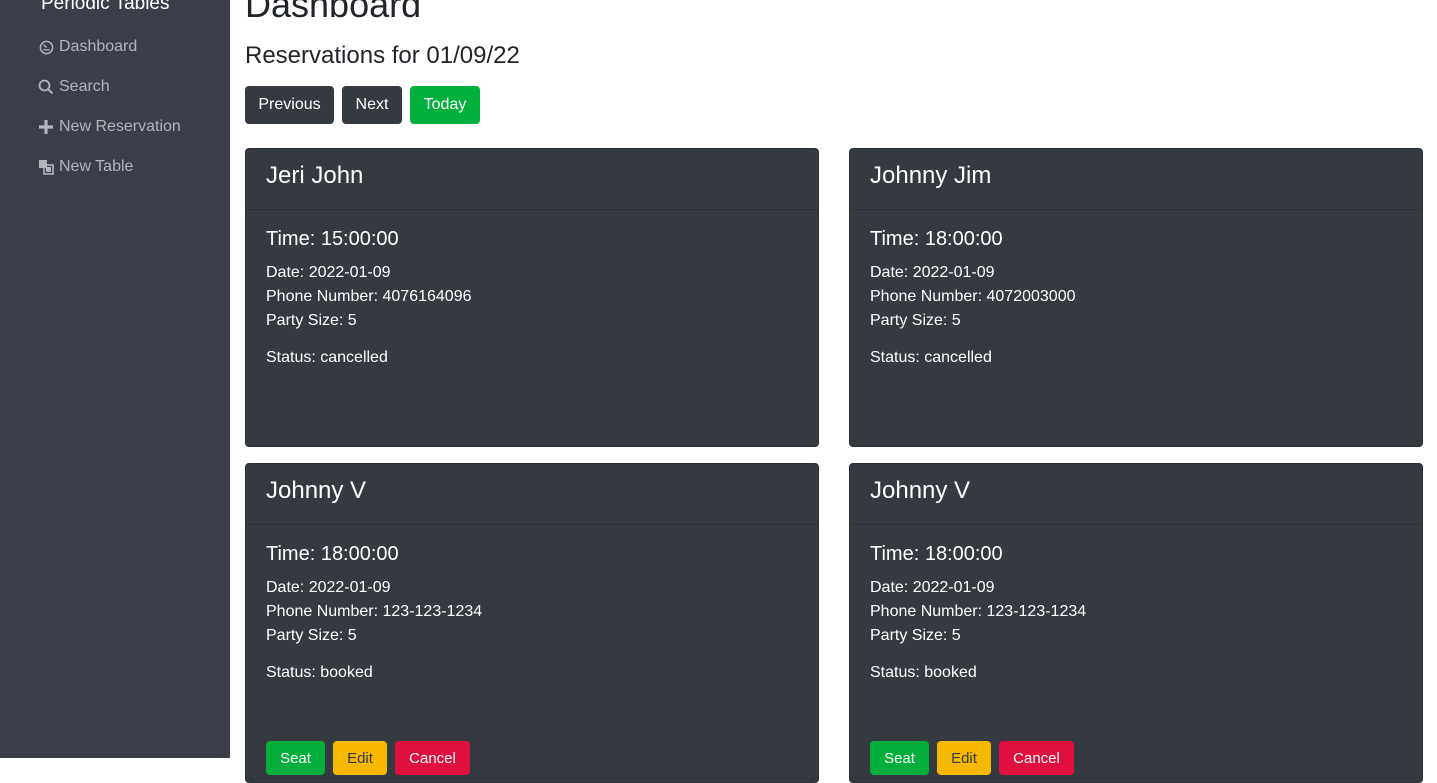  I want to click on reservation-phone: Phone Number: 4072003000, so click(973, 296).